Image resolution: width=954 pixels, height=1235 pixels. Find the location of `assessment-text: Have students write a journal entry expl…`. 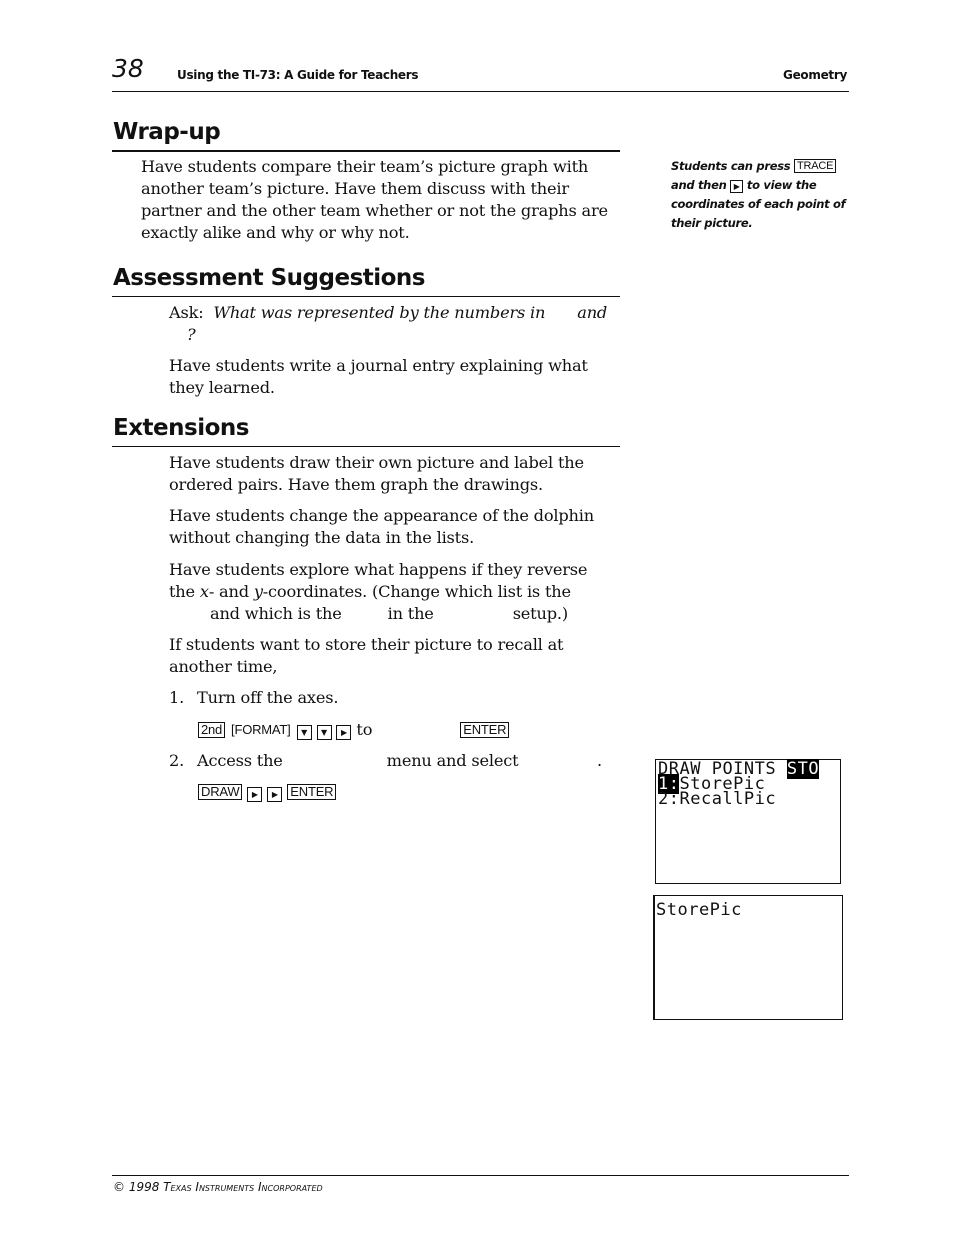

assessment-text: Have students write a journal entry expl… is located at coordinates (378, 376).